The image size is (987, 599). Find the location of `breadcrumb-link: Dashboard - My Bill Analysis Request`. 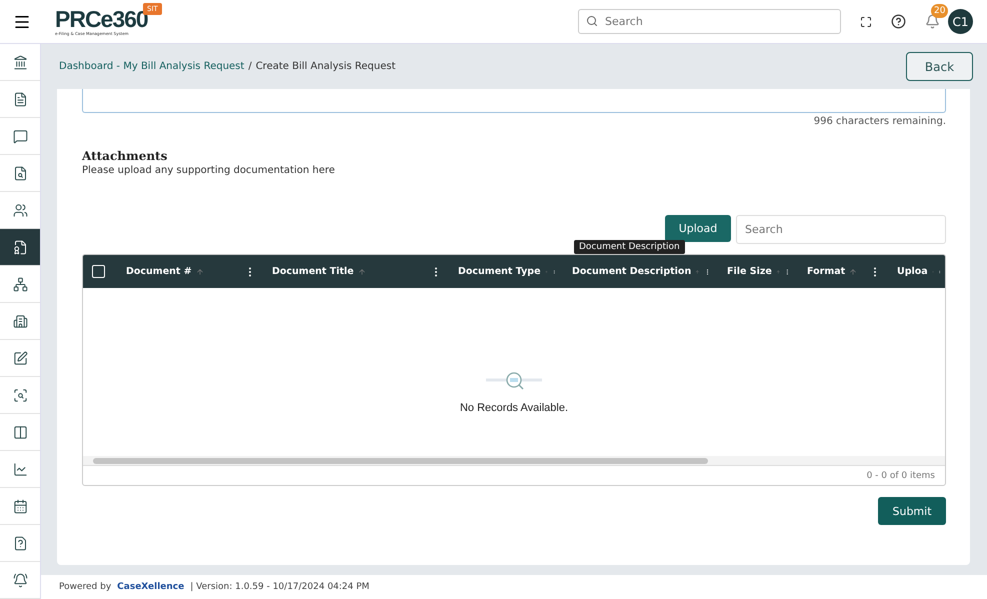

breadcrumb-link: Dashboard - My Bill Analysis Request is located at coordinates (151, 66).